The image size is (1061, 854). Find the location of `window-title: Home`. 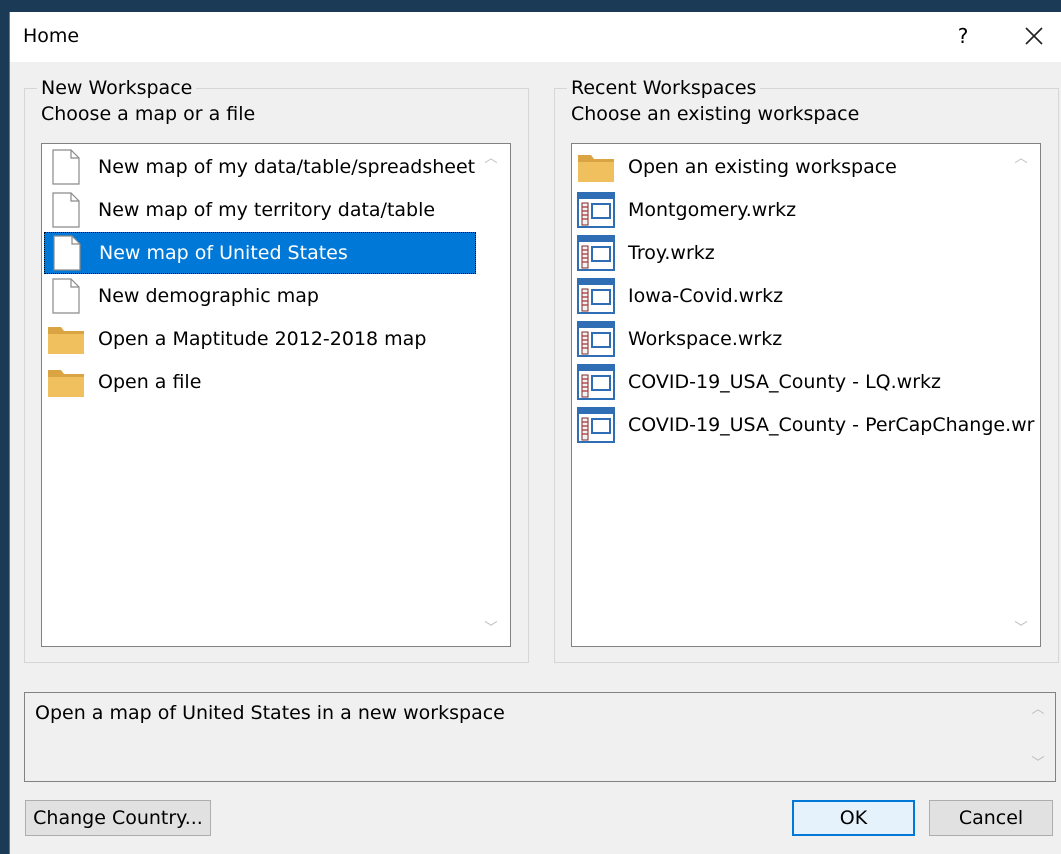

window-title: Home is located at coordinates (51, 36).